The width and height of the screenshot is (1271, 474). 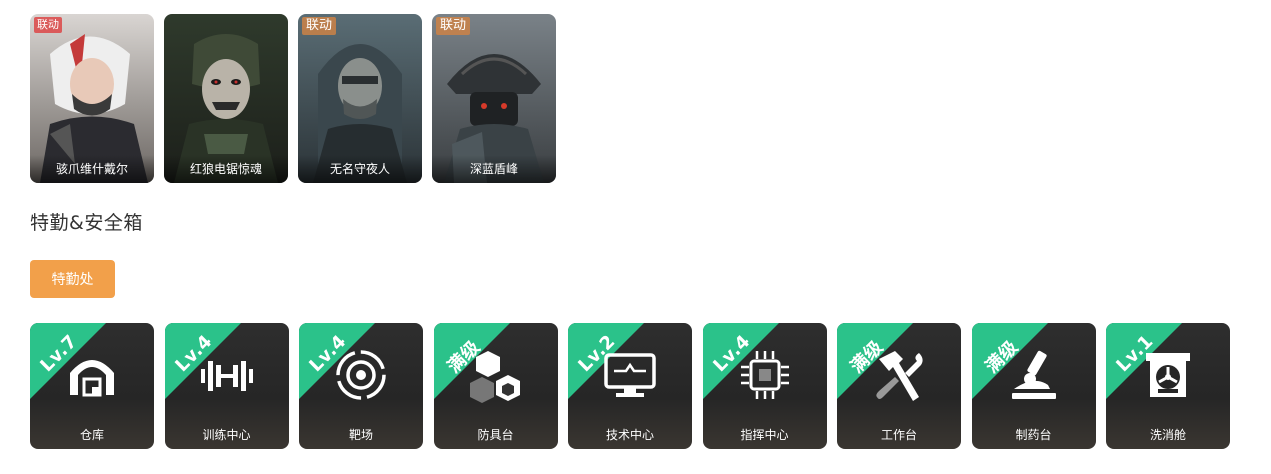 What do you see at coordinates (630, 375) in the screenshot?
I see `monitor-icon` at bounding box center [630, 375].